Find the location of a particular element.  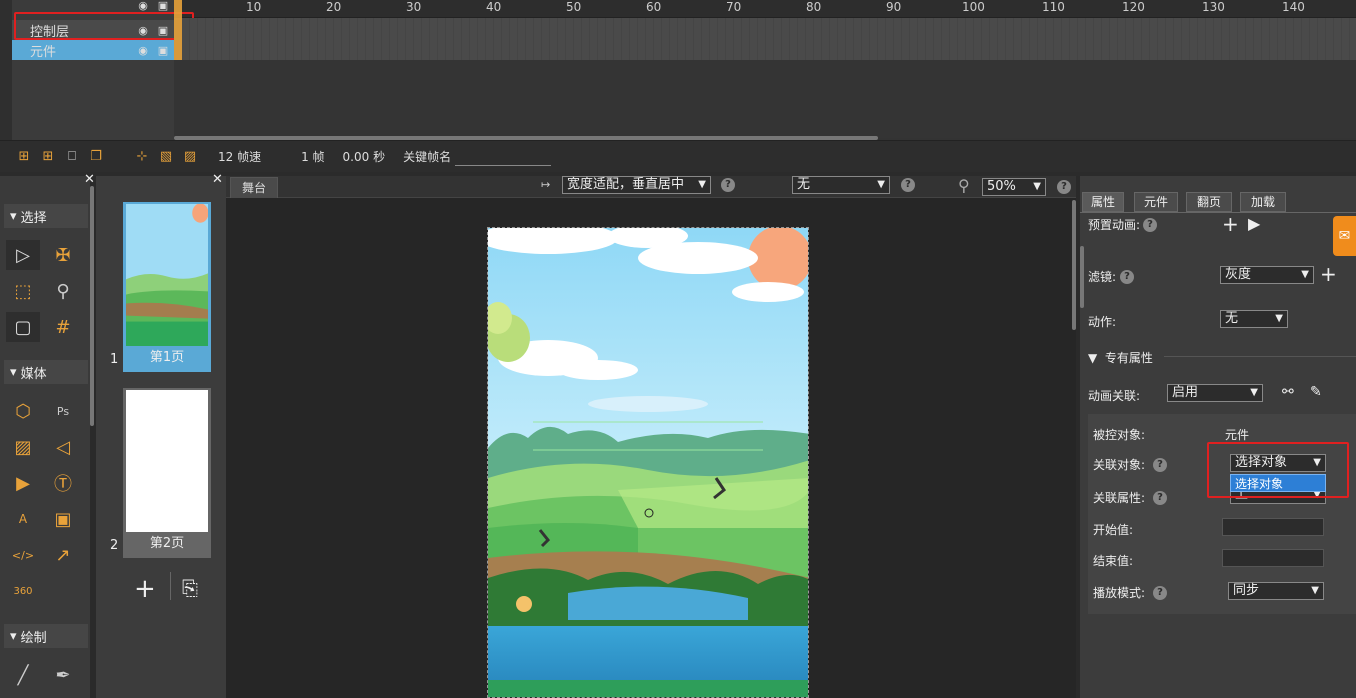

page-number: 2 is located at coordinates (114, 545).